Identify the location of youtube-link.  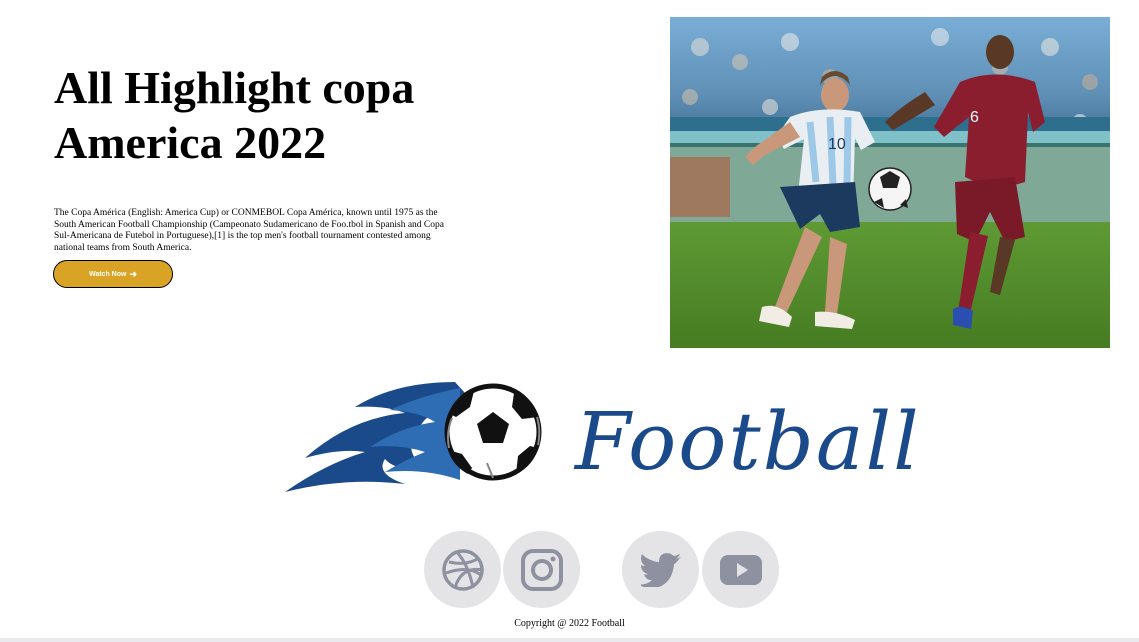
(740, 569).